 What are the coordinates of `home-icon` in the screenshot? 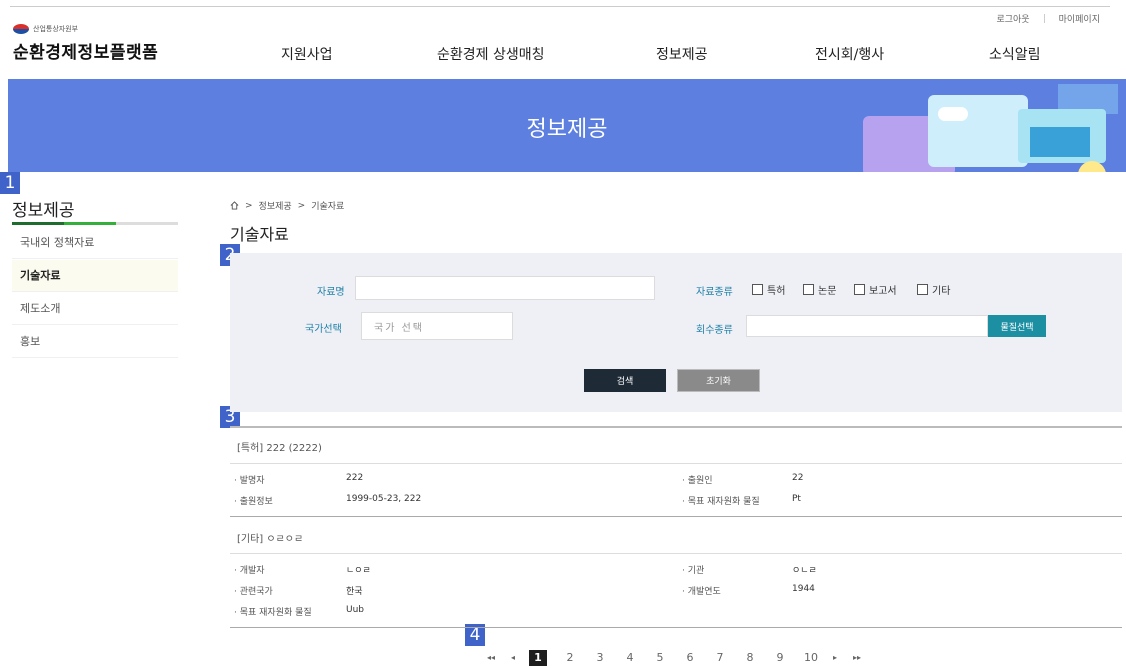 It's located at (234, 205).